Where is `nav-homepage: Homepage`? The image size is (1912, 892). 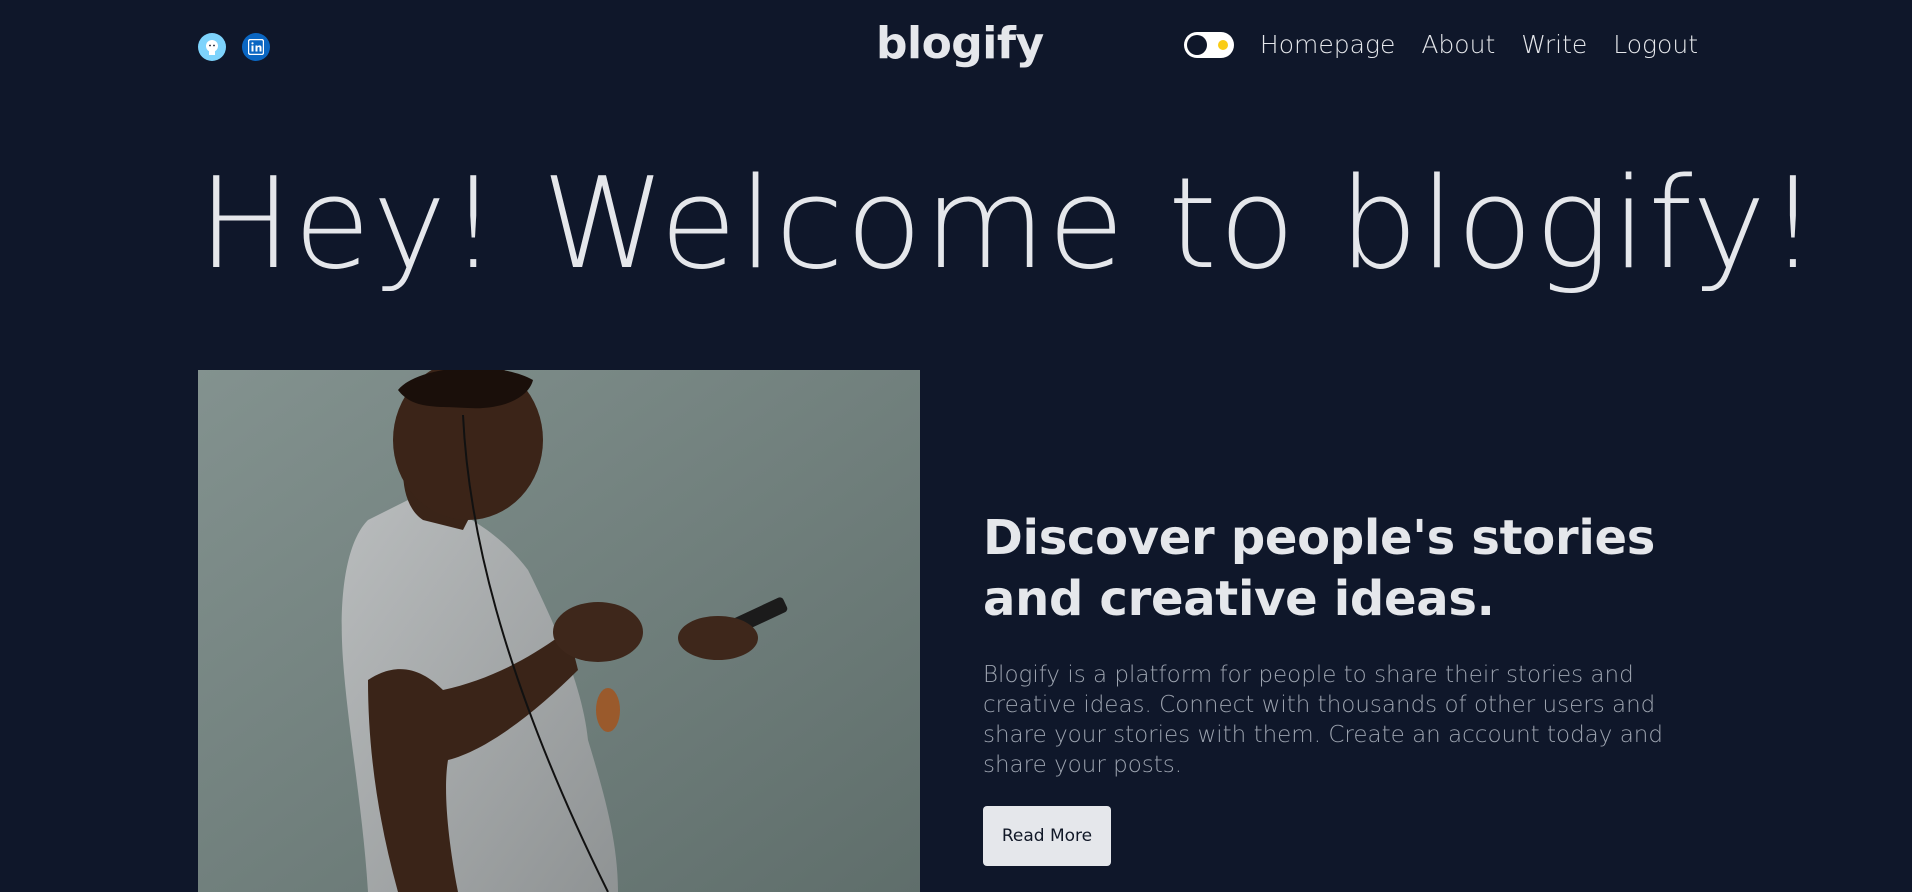
nav-homepage: Homepage is located at coordinates (1327, 44).